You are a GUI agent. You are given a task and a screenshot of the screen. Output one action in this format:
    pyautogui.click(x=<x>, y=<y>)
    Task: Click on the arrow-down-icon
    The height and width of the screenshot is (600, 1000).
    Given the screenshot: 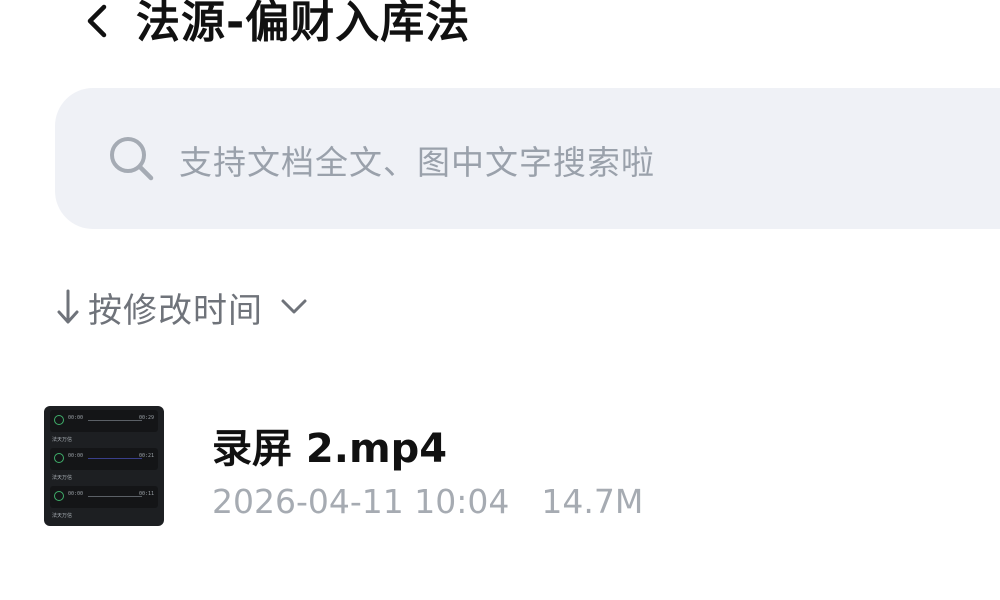 What is the action you would take?
    pyautogui.click(x=68, y=306)
    